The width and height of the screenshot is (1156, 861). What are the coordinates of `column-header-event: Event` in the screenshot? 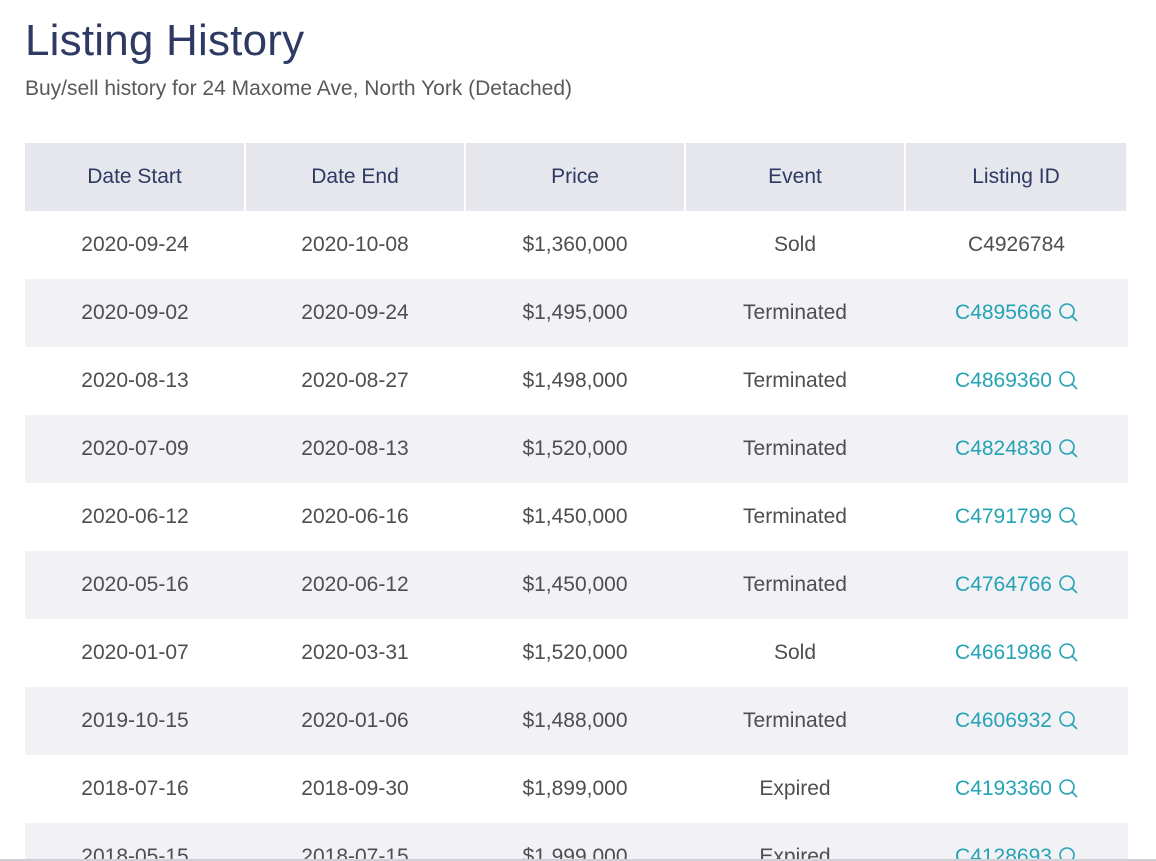 It's located at (795, 177).